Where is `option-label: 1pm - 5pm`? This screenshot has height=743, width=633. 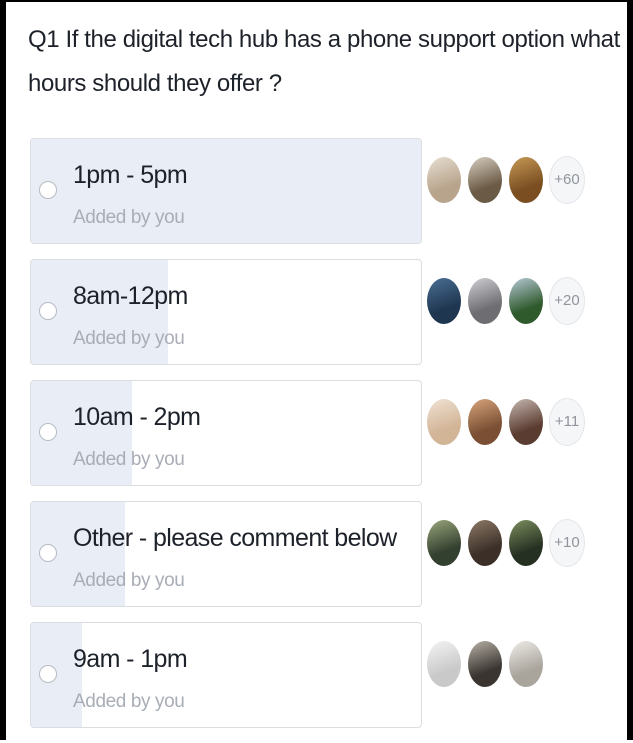
option-label: 1pm - 5pm is located at coordinates (130, 175).